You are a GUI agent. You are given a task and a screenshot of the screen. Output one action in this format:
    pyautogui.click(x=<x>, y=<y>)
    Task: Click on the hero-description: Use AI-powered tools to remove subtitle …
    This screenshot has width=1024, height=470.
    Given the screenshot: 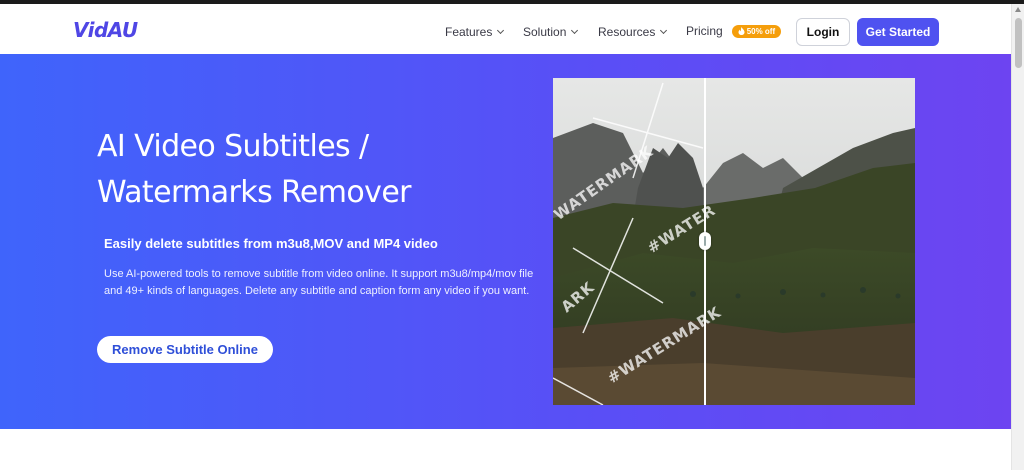 What is the action you would take?
    pyautogui.click(x=319, y=282)
    